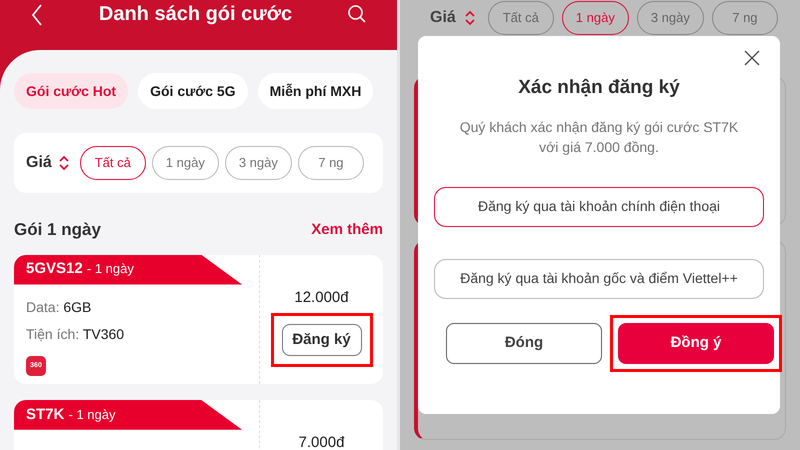 The width and height of the screenshot is (800, 450). Describe the element at coordinates (193, 91) in the screenshot. I see `category-tab: Gói cước 5G` at that location.